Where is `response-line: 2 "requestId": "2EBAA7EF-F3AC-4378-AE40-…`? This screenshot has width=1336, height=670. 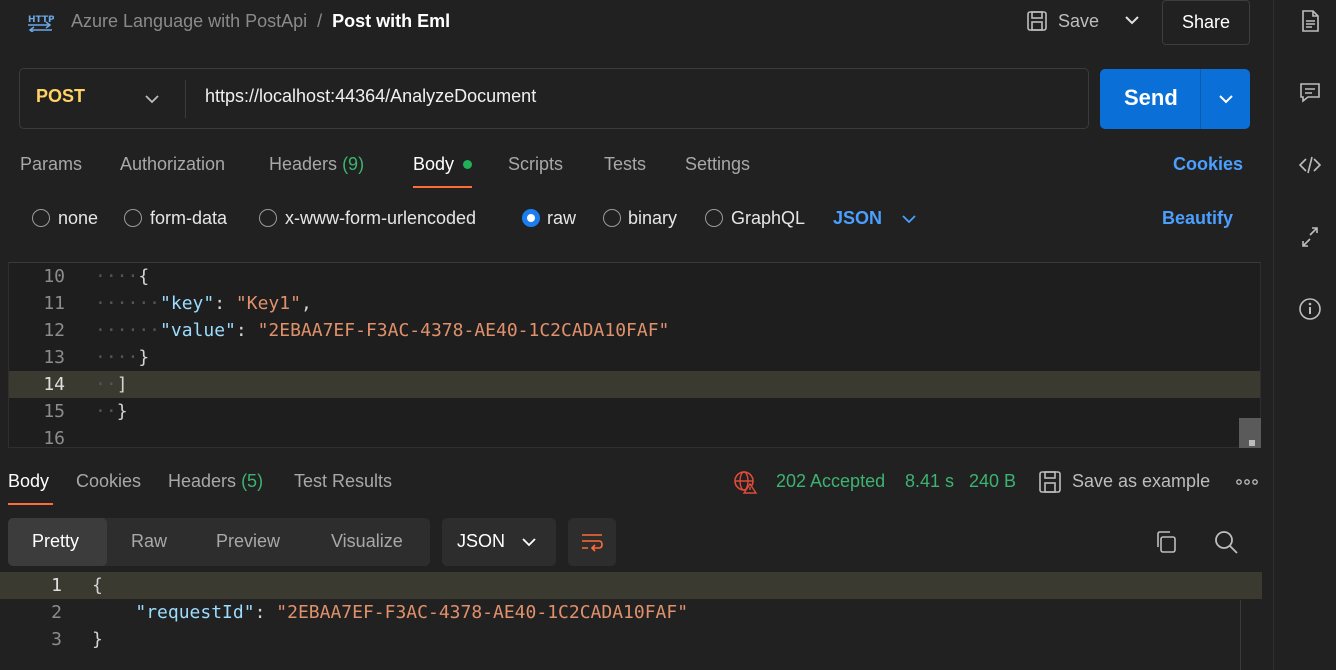
response-line: 2 "requestId": "2EBAA7EF-F3AC-4378-AE40-… is located at coordinates (631, 612).